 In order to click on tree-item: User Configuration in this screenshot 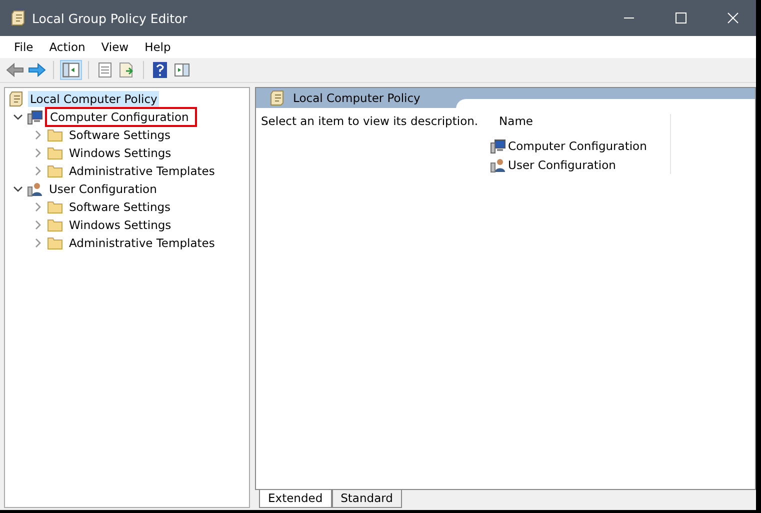, I will do `click(103, 189)`.